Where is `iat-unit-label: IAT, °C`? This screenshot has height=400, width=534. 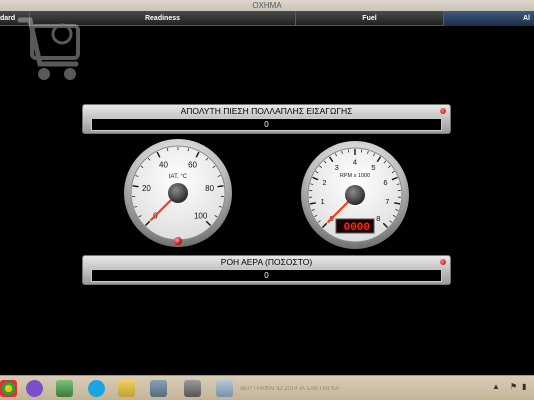
iat-unit-label: IAT, °C is located at coordinates (178, 177).